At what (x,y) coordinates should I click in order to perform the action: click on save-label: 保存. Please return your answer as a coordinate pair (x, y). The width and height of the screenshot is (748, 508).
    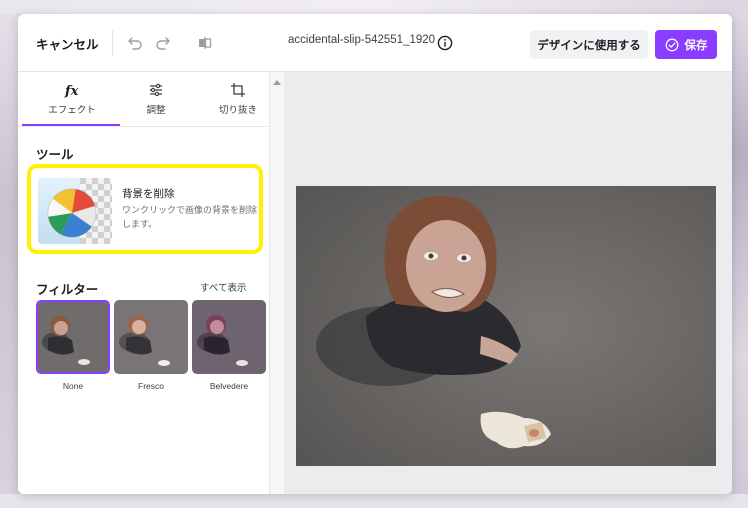
    Looking at the image, I should click on (696, 44).